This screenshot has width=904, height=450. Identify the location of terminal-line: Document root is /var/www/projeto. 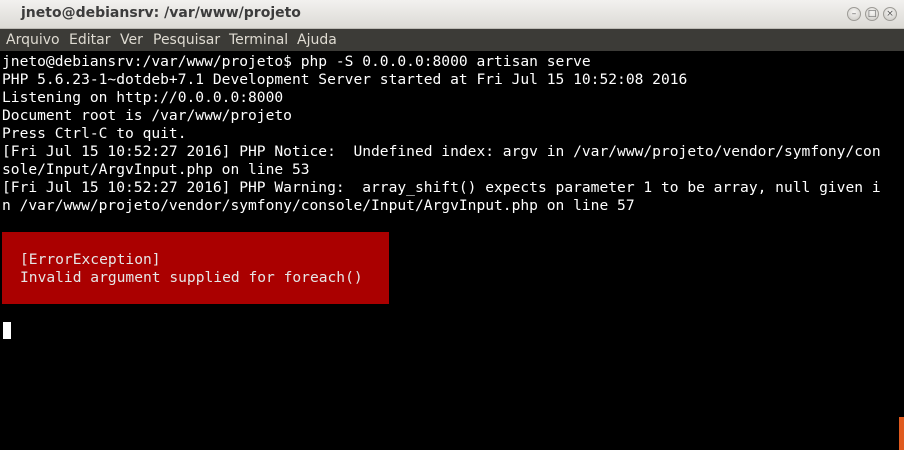
(147, 115).